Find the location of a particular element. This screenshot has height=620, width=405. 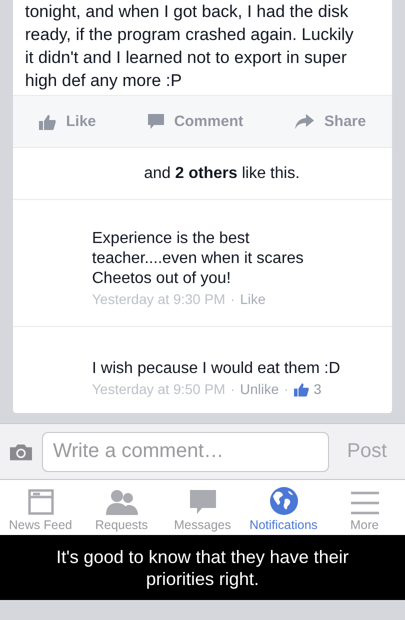

tab: Requests is located at coordinates (121, 507).